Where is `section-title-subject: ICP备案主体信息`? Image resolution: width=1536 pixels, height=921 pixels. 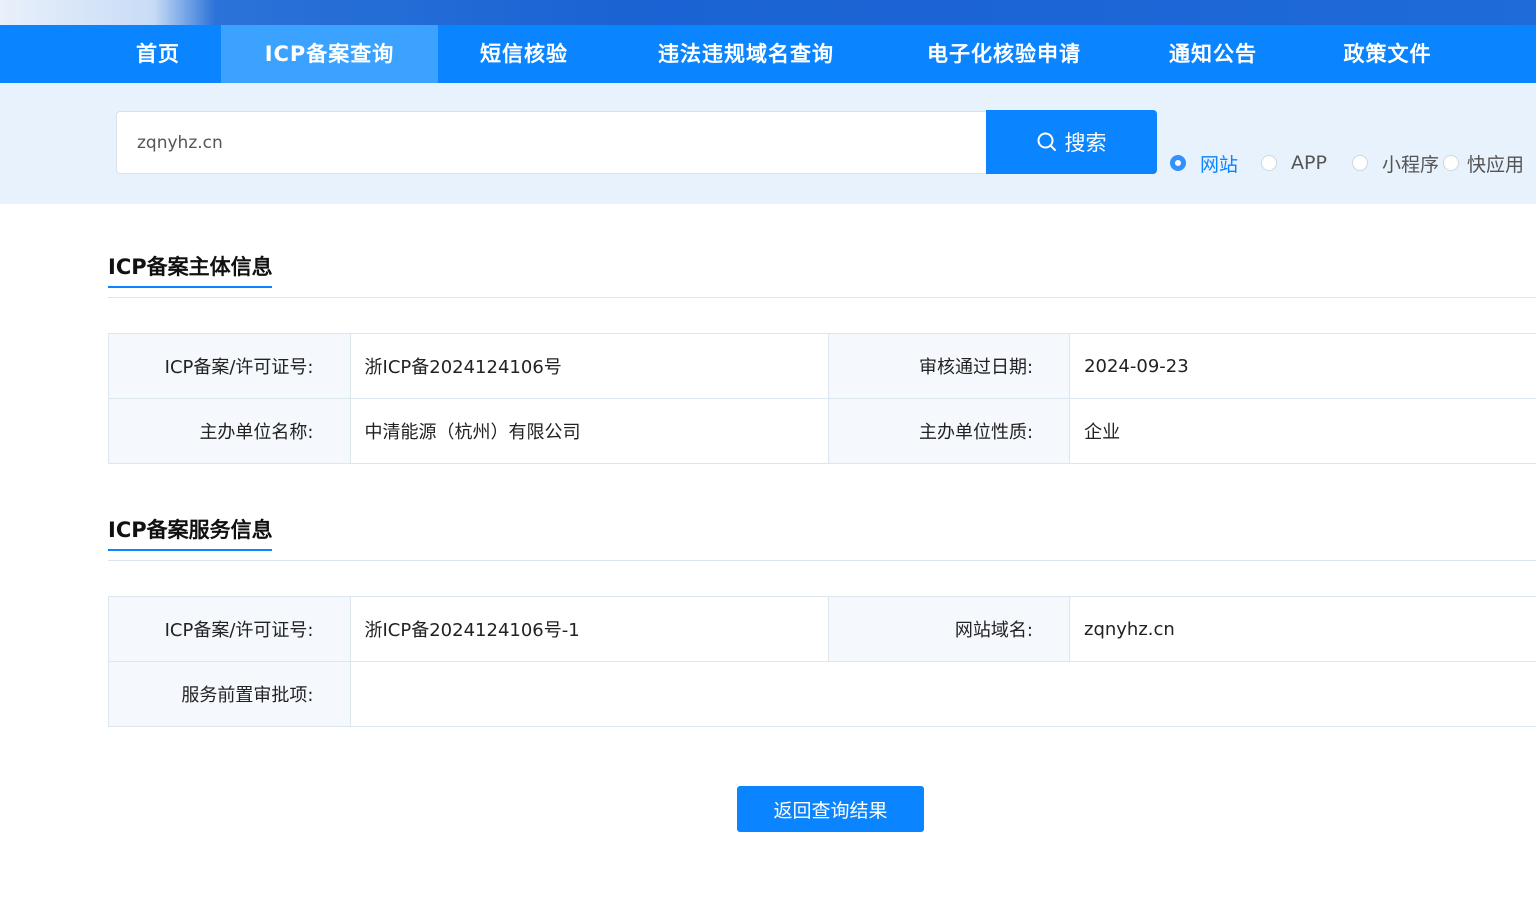 section-title-subject: ICP备案主体信息 is located at coordinates (190, 267).